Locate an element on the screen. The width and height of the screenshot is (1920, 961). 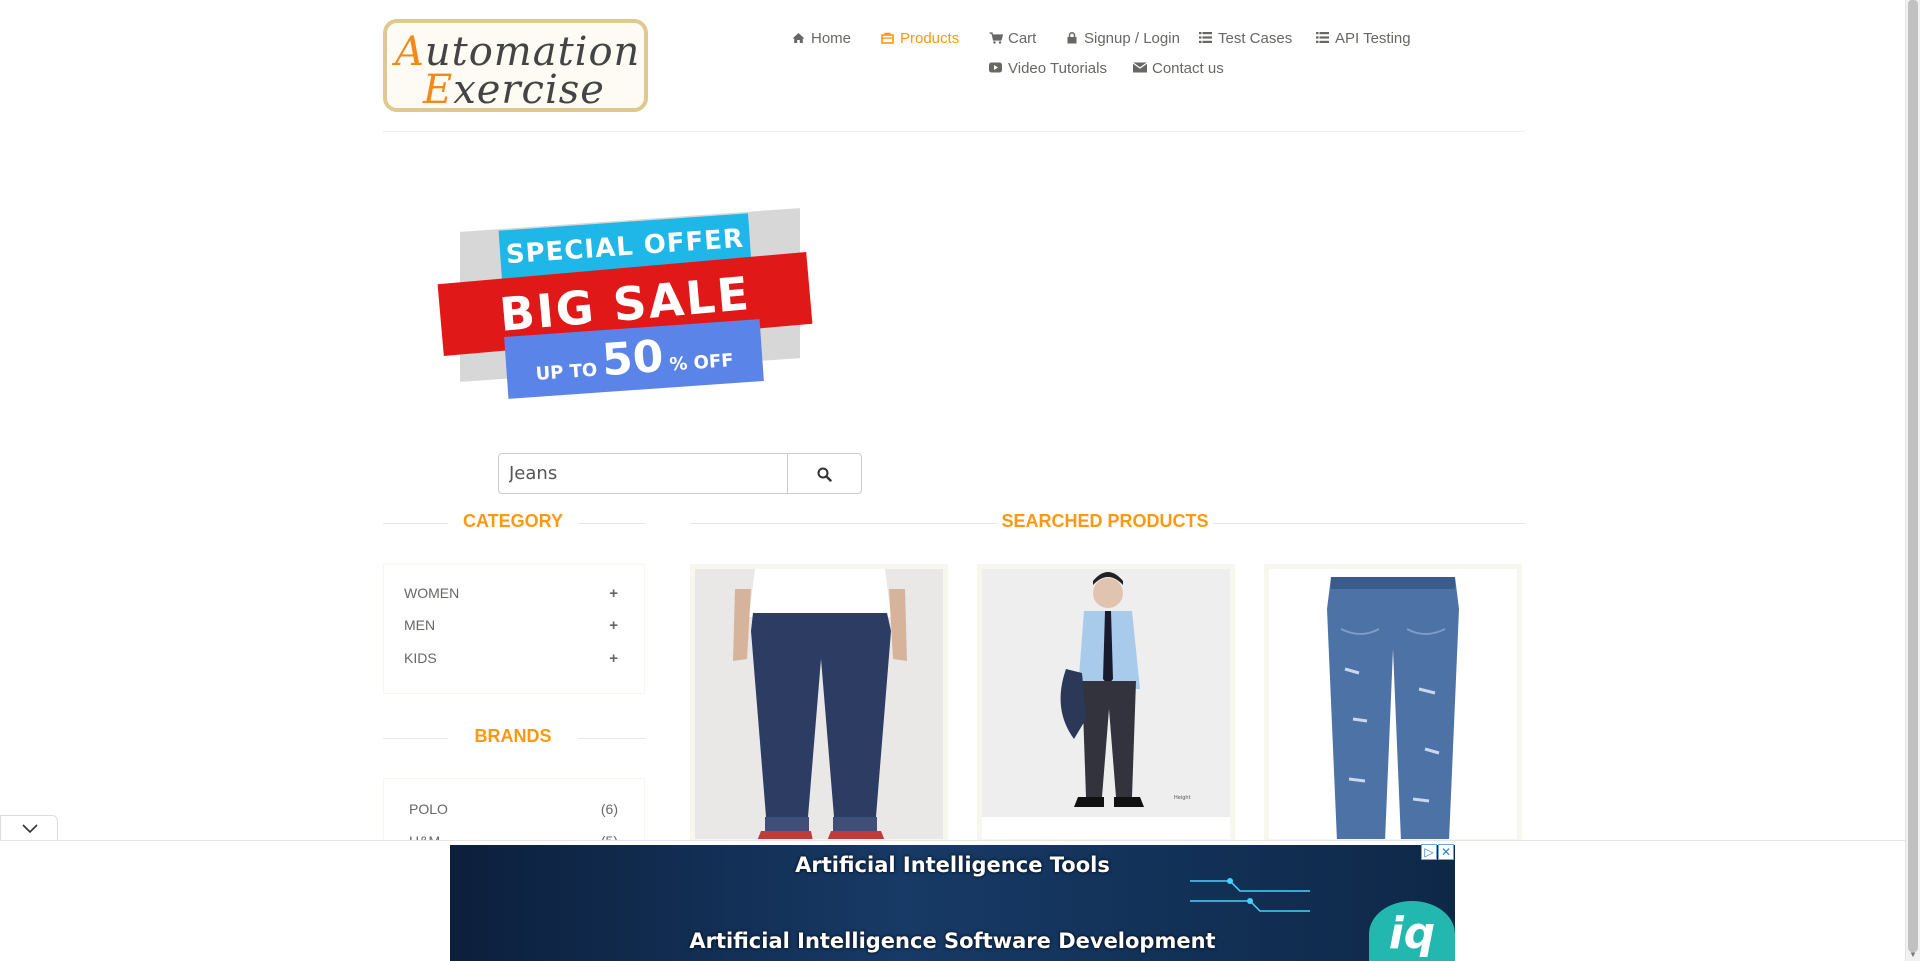
brands-title-line-right is located at coordinates (611, 738).